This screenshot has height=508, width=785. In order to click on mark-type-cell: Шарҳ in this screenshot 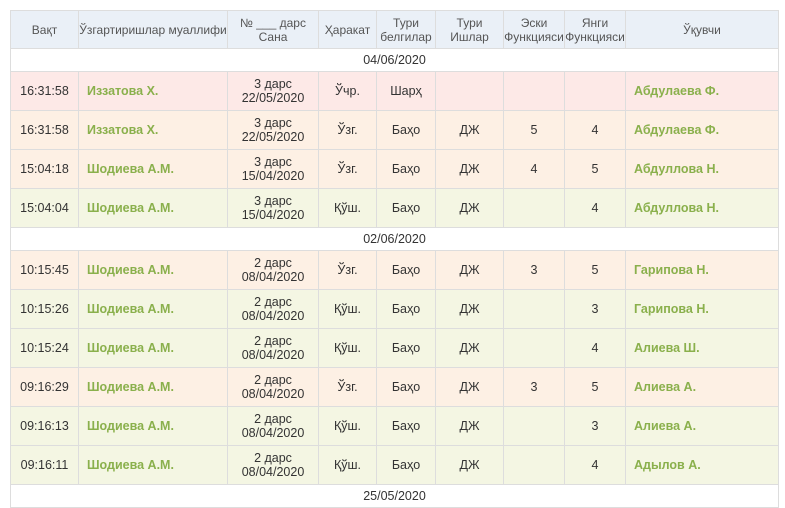, I will do `click(406, 91)`.